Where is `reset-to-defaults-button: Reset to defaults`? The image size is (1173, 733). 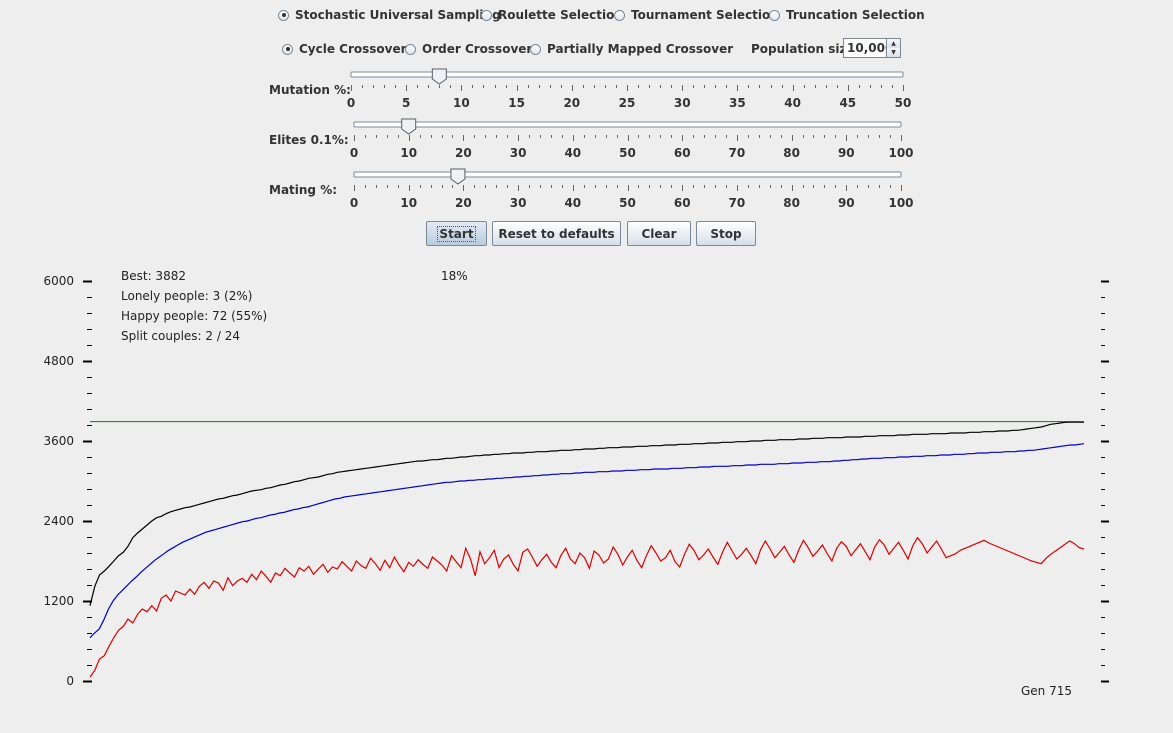 reset-to-defaults-button: Reset to defaults is located at coordinates (556, 233).